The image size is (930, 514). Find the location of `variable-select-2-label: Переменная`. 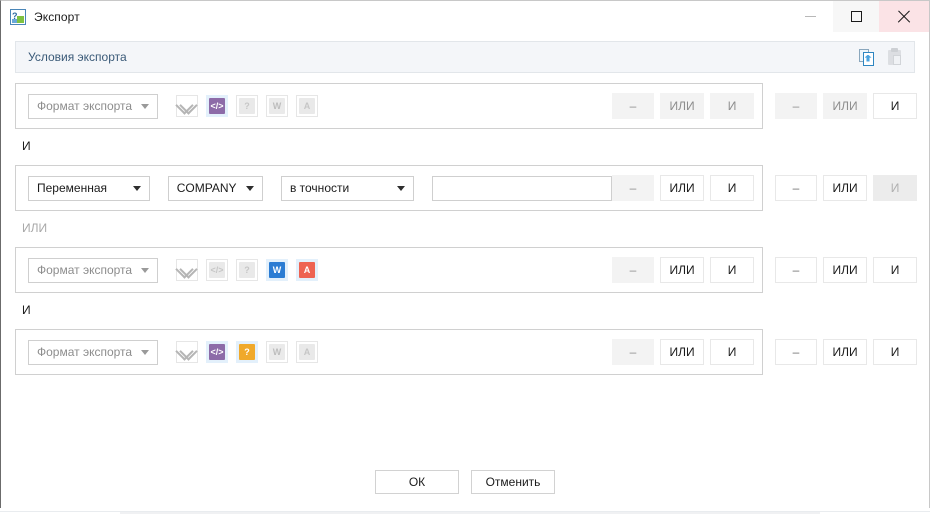

variable-select-2-label: Переменная is located at coordinates (72, 188).